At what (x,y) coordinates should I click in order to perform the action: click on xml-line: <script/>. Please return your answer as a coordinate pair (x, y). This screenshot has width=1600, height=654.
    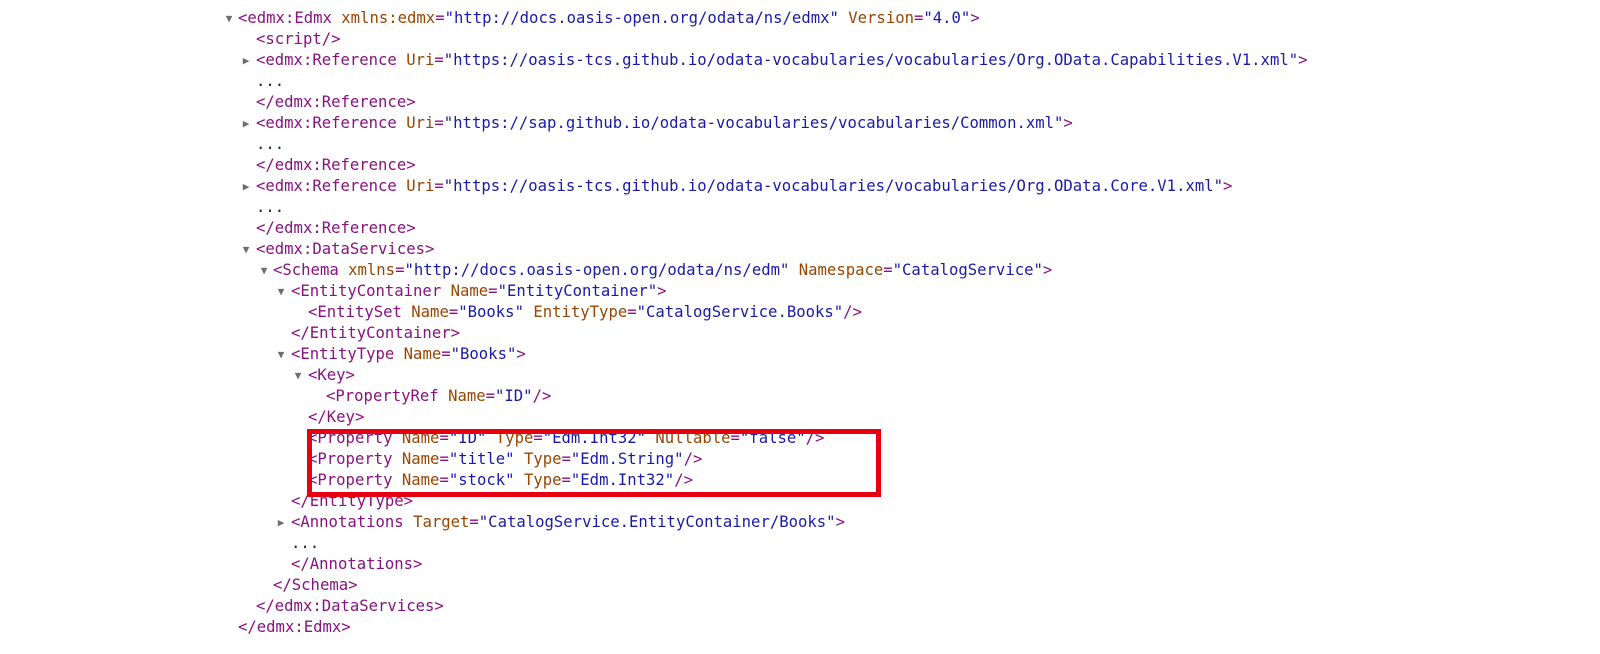
    Looking at the image, I should click on (298, 39).